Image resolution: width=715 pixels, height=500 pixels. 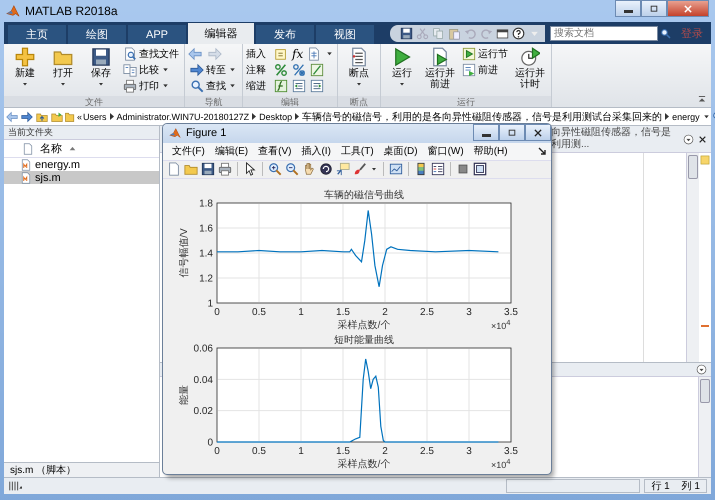 What do you see at coordinates (314, 53) in the screenshot?
I see `document-grid-icon` at bounding box center [314, 53].